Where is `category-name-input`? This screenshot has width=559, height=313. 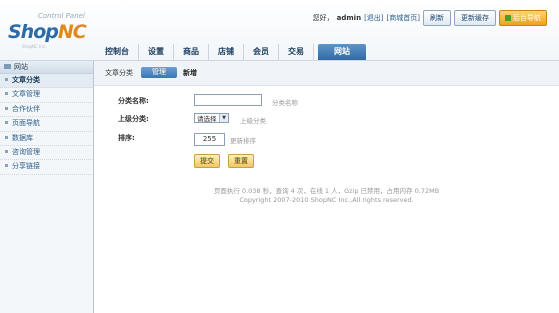
category-name-input is located at coordinates (228, 100).